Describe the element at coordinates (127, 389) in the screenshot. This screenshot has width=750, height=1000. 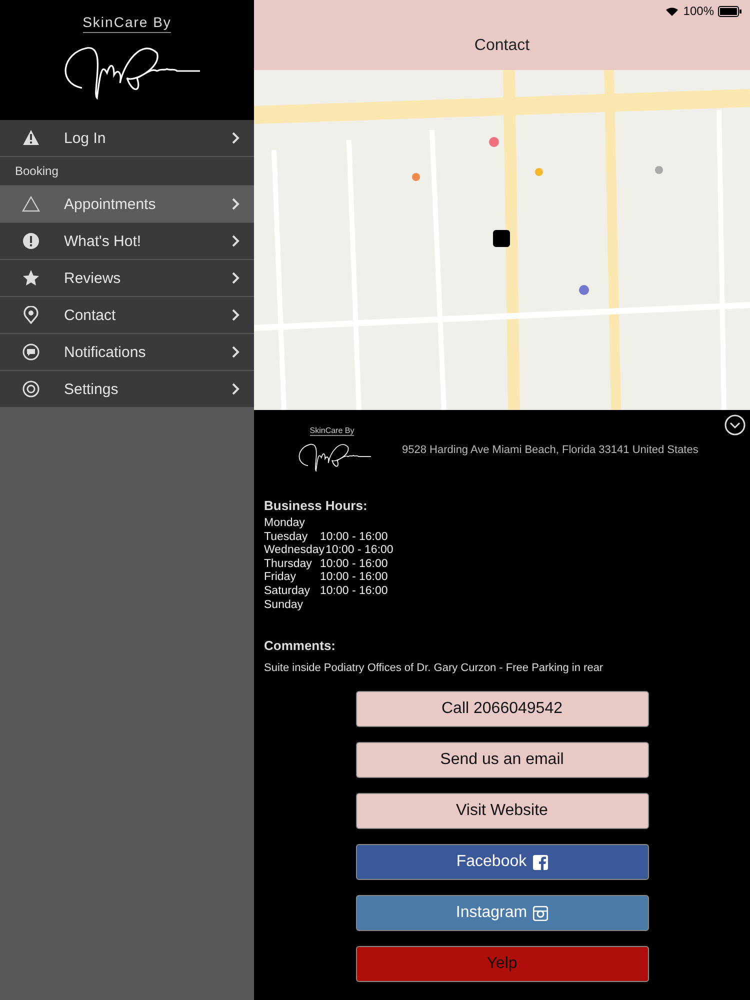
I see `menu-item: Settings` at that location.